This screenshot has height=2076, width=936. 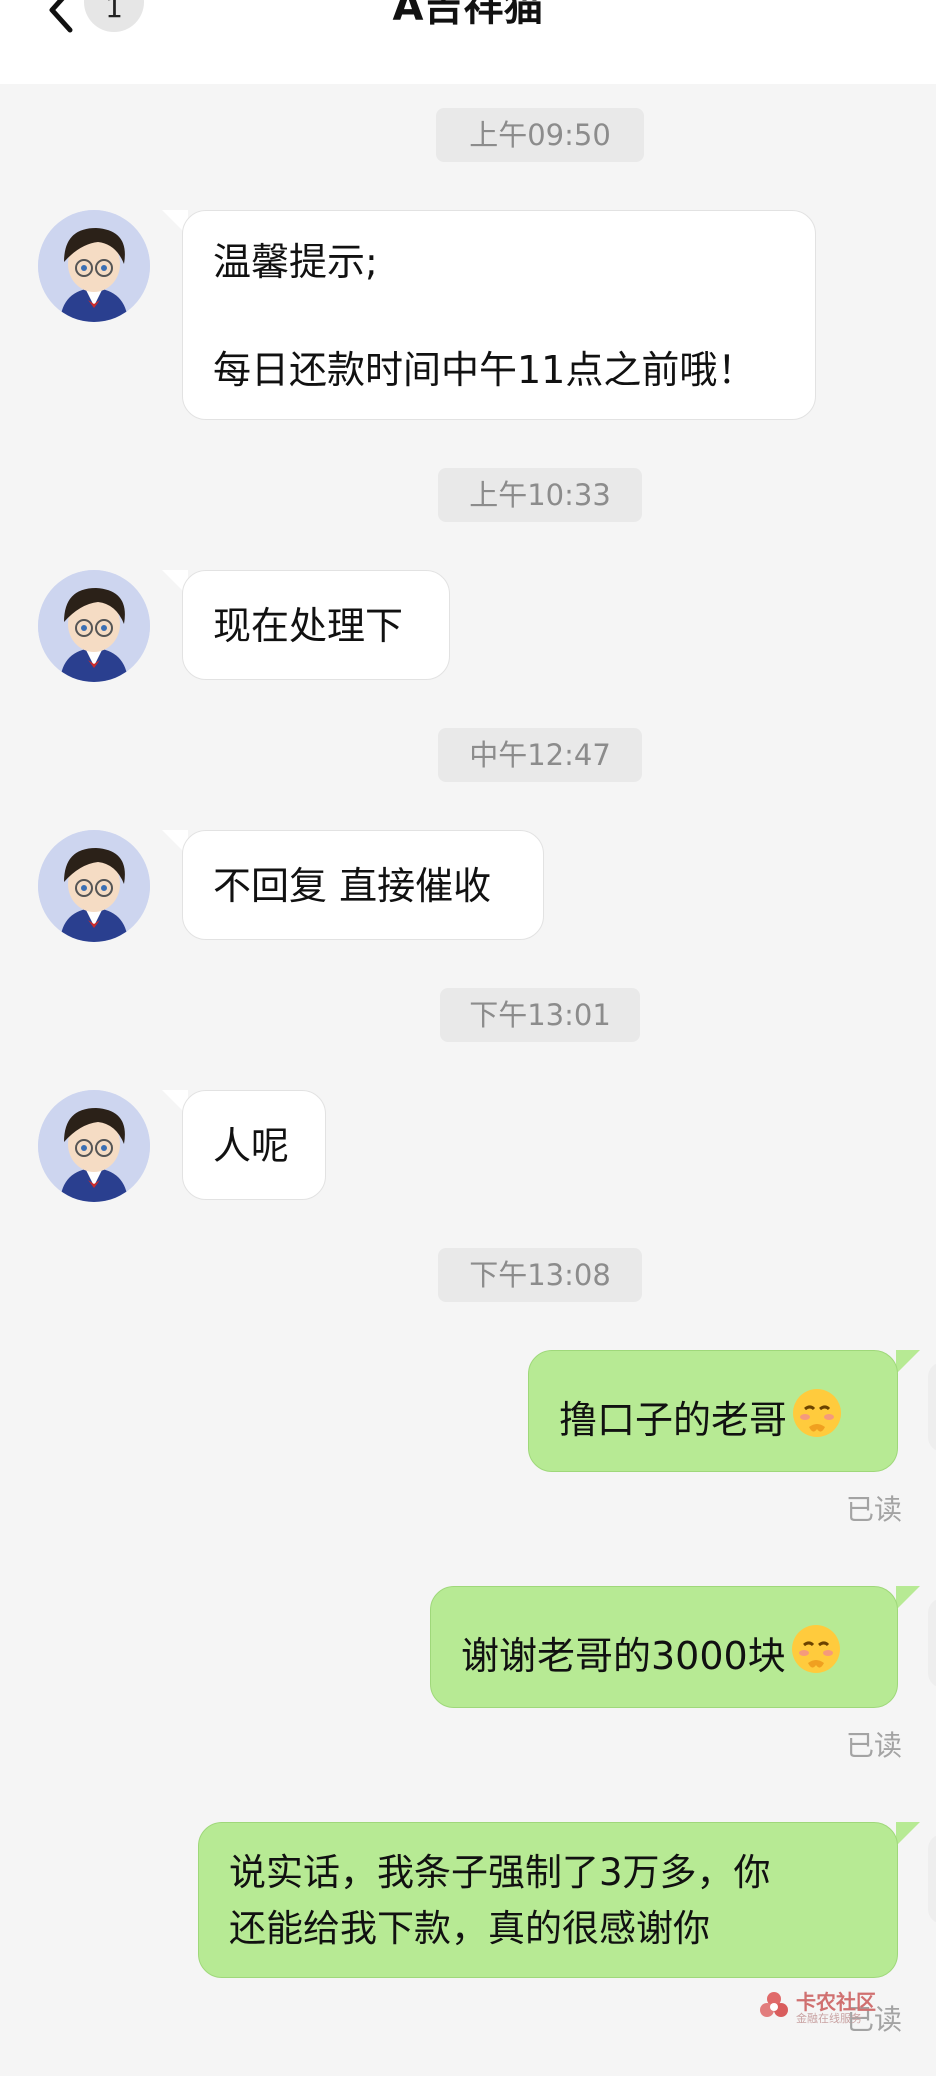 I want to click on message-bubble-outgoing: 谢谢老哥的3000块, so click(x=664, y=1647).